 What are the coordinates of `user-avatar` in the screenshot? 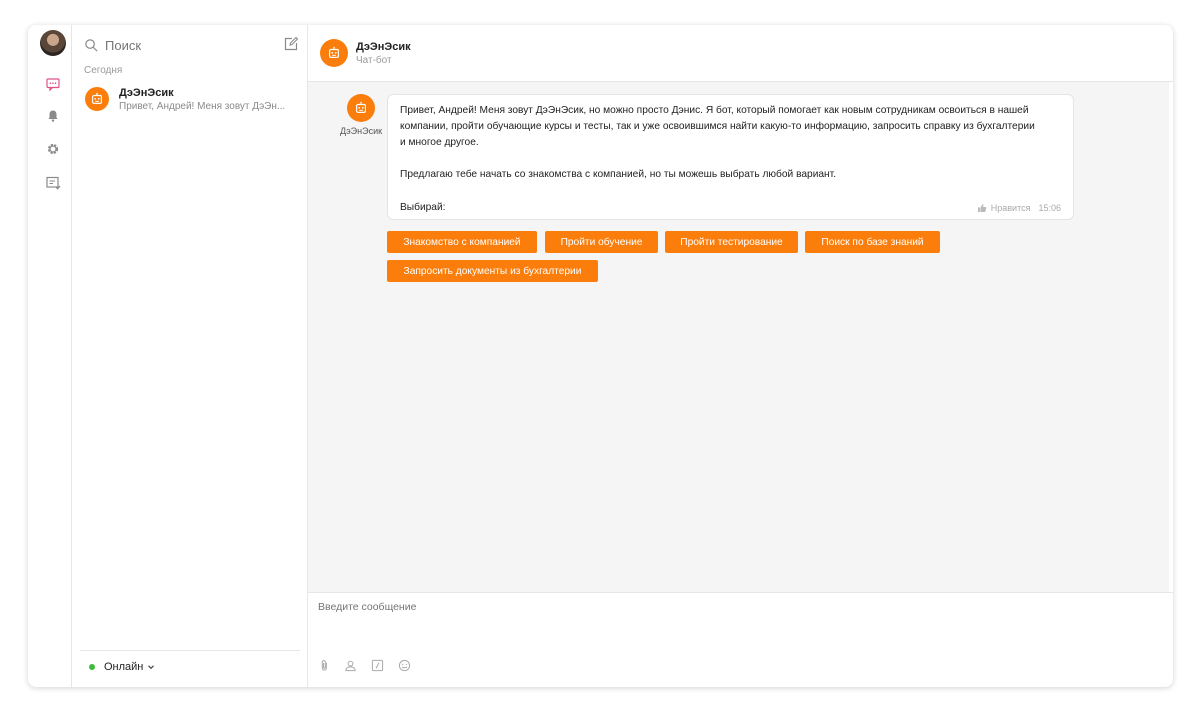 It's located at (53, 43).